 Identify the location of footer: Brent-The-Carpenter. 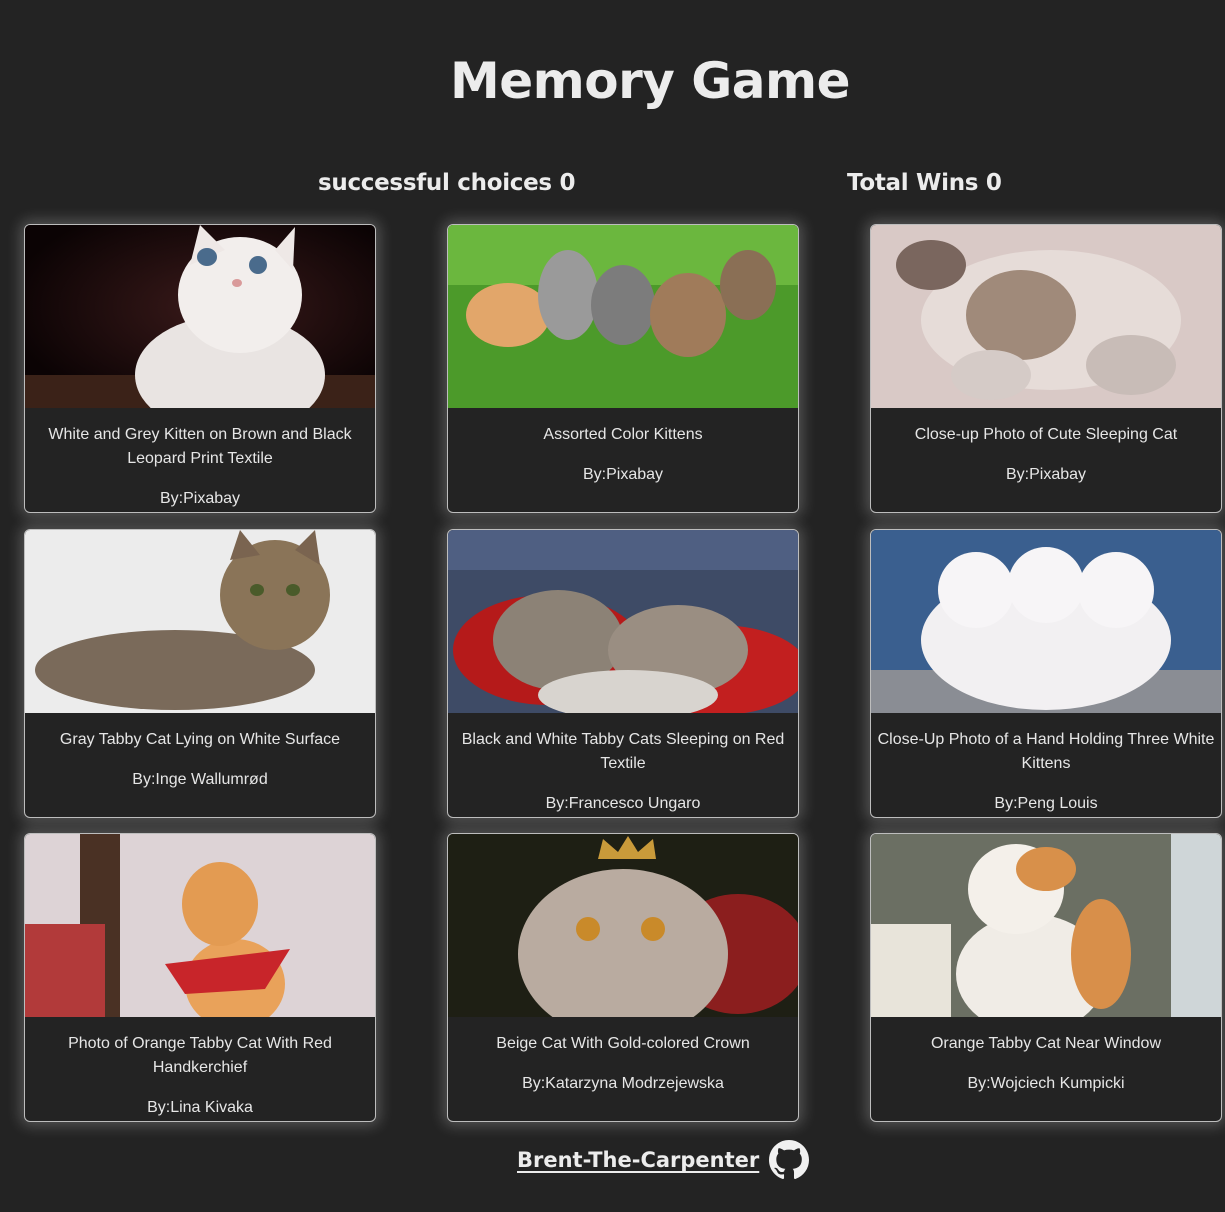
(663, 1160).